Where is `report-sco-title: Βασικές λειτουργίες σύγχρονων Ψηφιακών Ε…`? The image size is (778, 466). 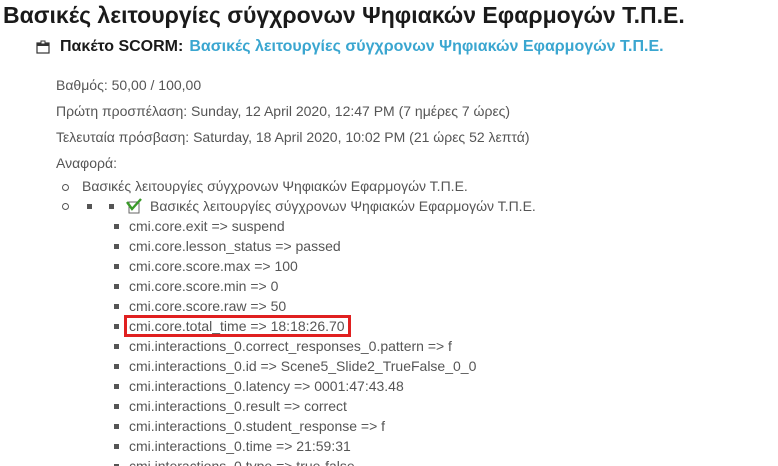
report-sco-title: Βασικές λειτουργίες σύγχρονων Ψηφιακών Ε… is located at coordinates (343, 206).